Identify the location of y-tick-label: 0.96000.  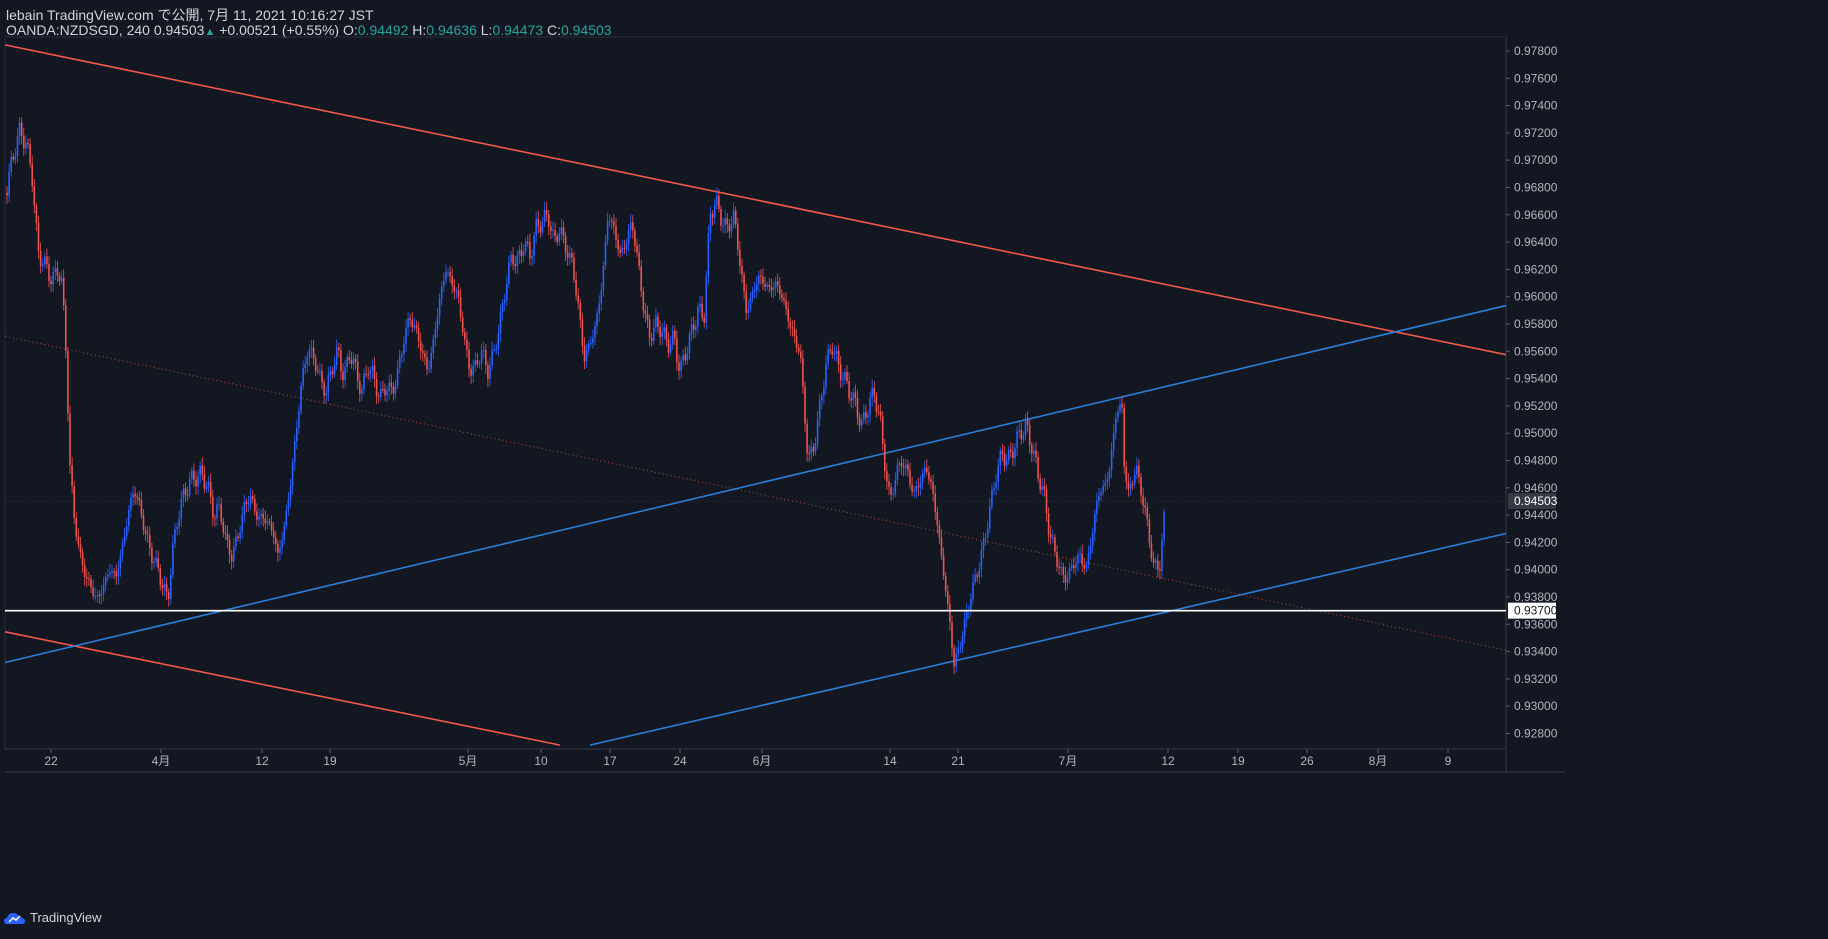
(1536, 297).